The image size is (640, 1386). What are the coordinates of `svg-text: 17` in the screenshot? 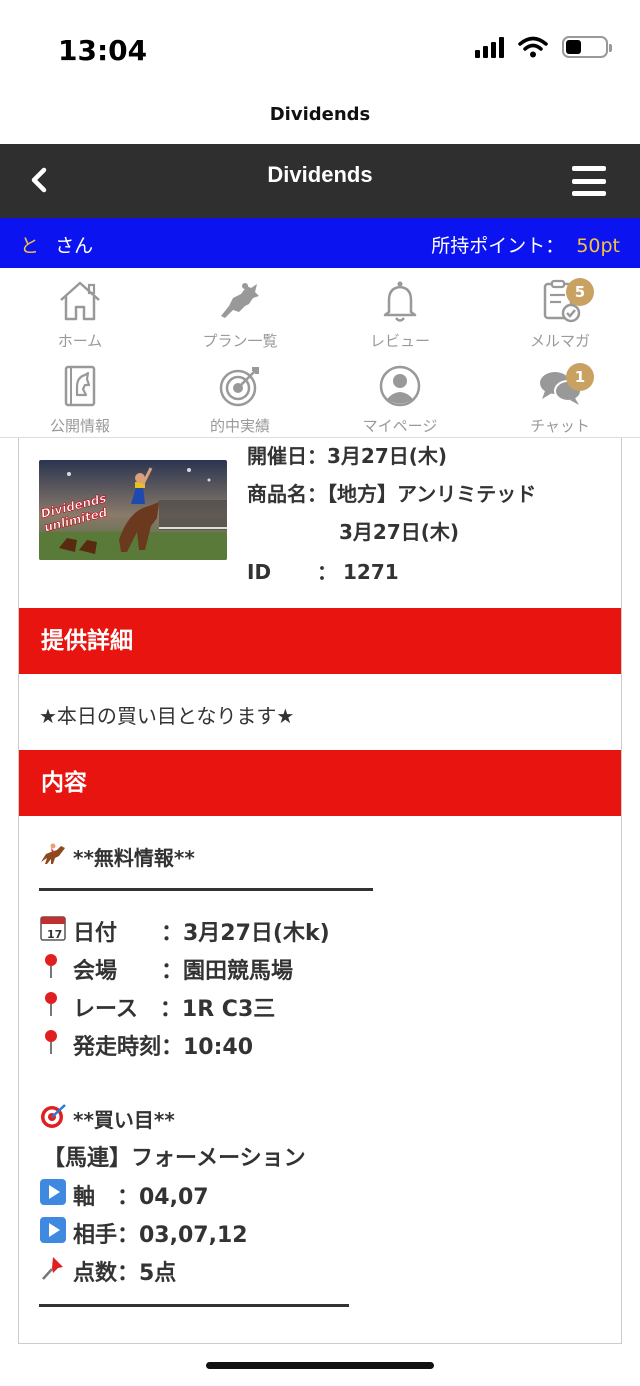 It's located at (54, 934).